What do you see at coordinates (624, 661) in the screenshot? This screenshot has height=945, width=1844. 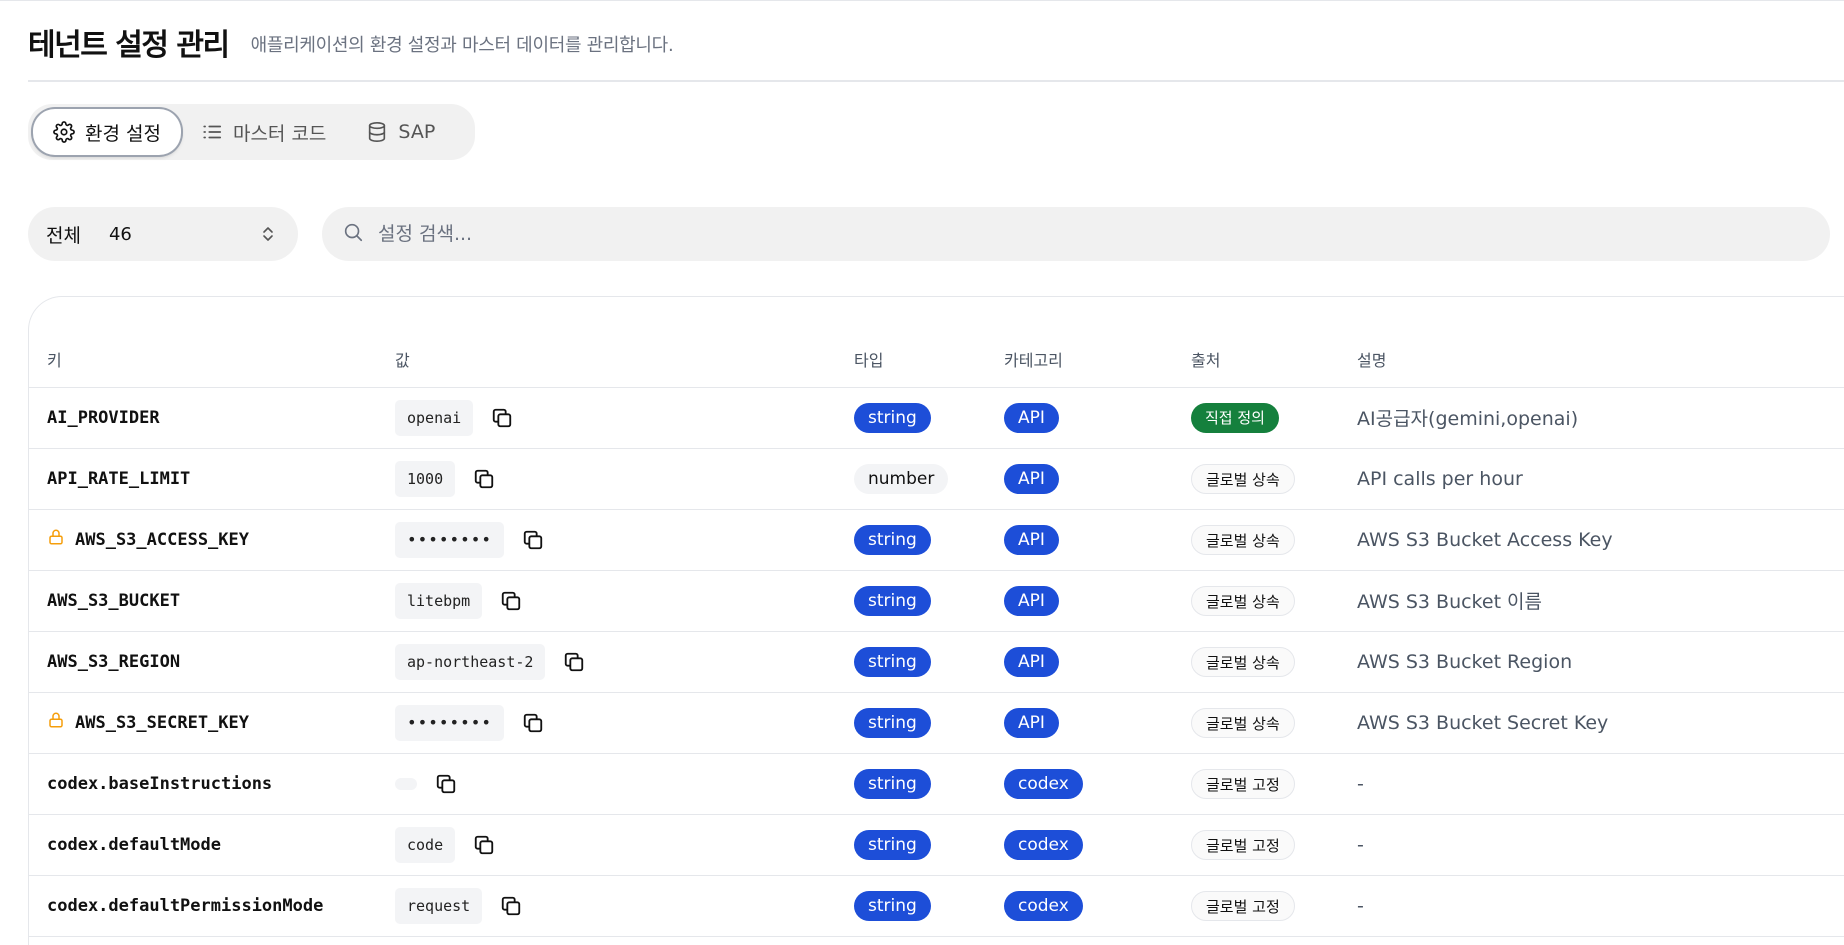 I see `value-cell: ap-northeast-2` at bounding box center [624, 661].